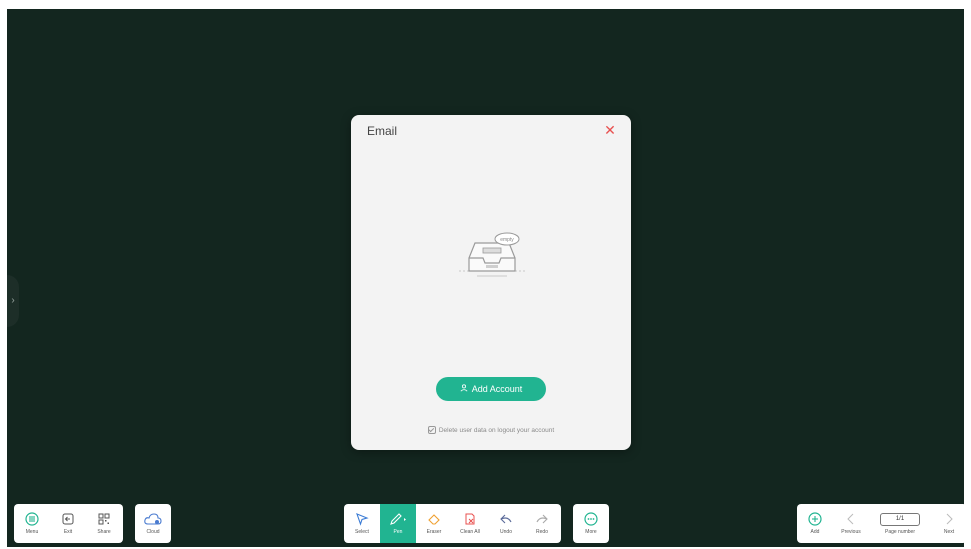 This screenshot has width=971, height=549. I want to click on eraser-label: Eraser, so click(434, 532).